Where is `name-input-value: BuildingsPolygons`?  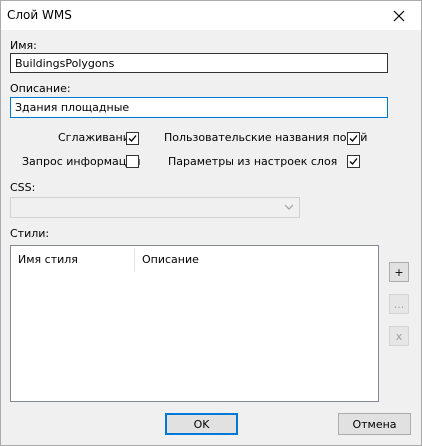
name-input-value: BuildingsPolygons is located at coordinates (65, 63).